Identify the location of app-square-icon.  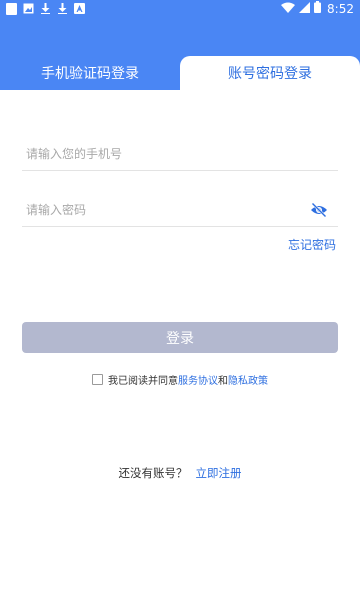
(11, 8).